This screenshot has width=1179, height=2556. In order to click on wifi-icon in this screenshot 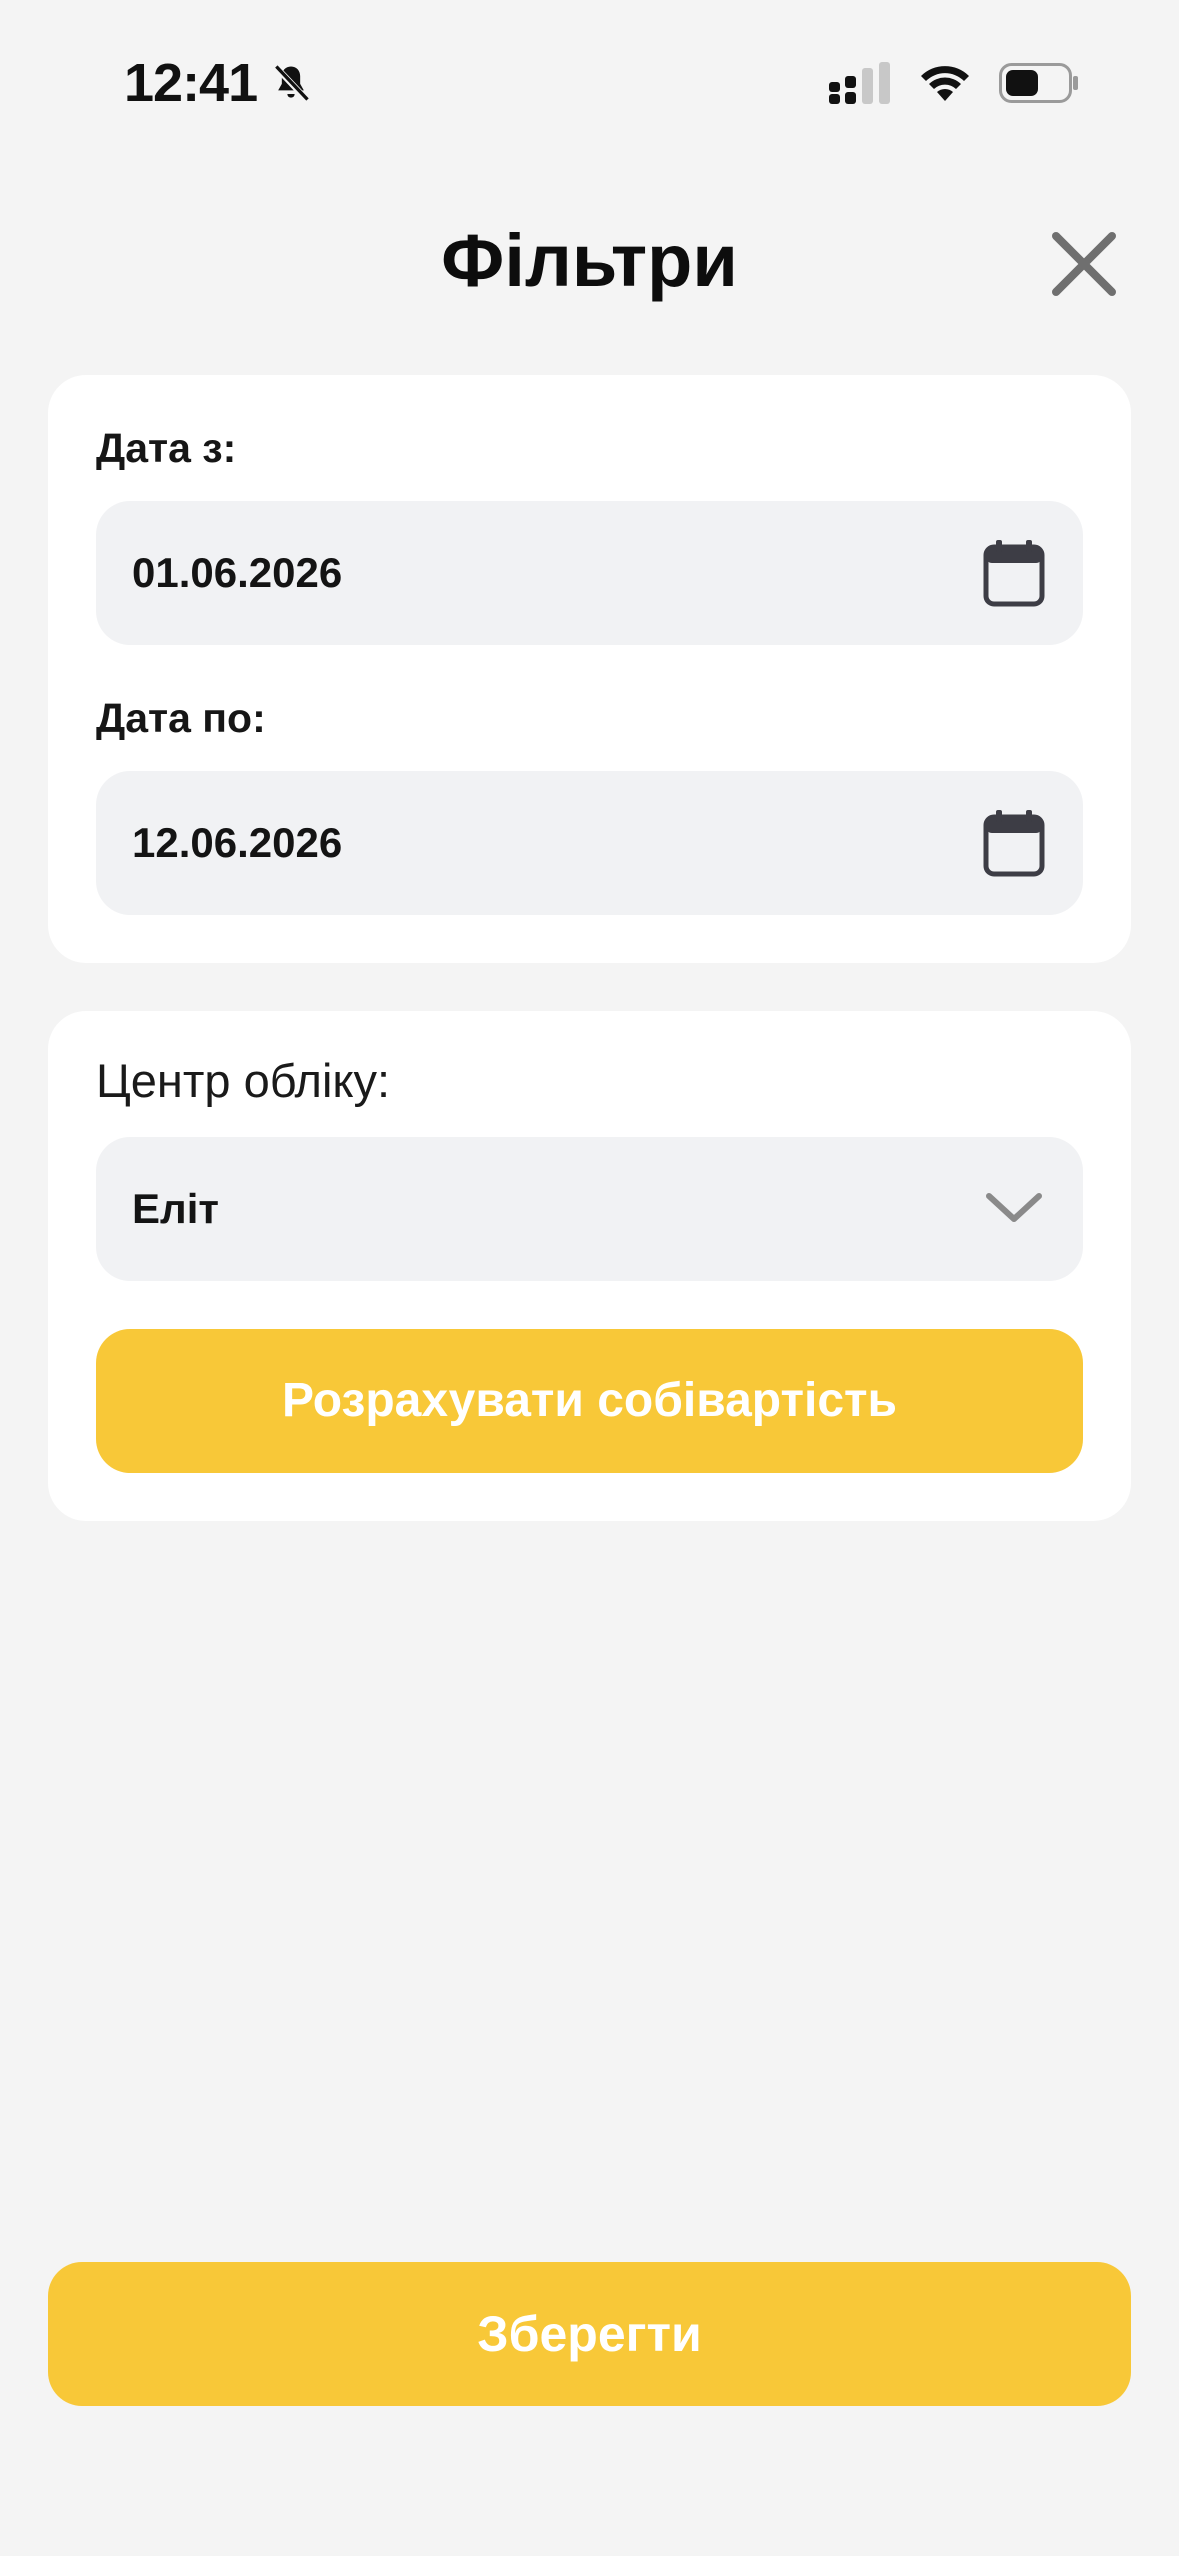, I will do `click(945, 83)`.